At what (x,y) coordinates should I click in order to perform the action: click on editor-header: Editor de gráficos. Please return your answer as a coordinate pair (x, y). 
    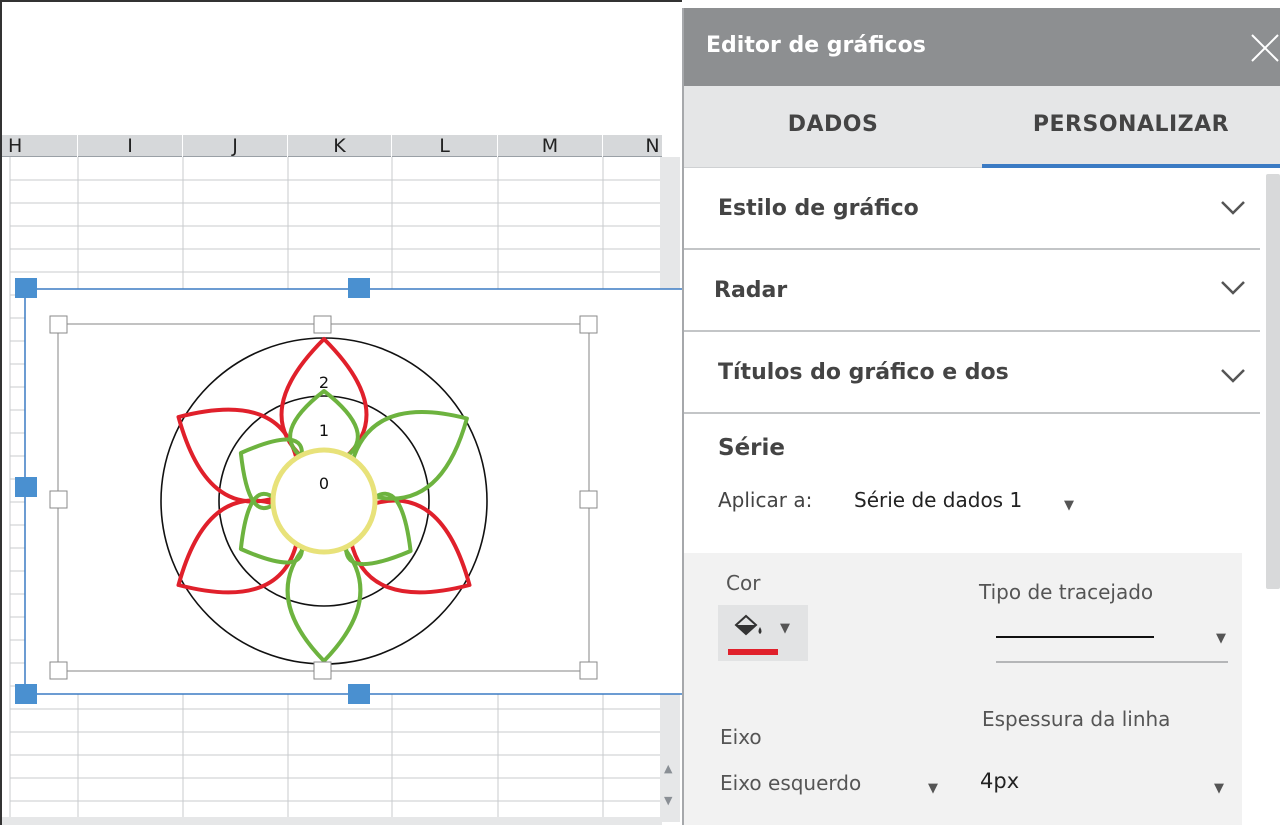
    Looking at the image, I should click on (982, 47).